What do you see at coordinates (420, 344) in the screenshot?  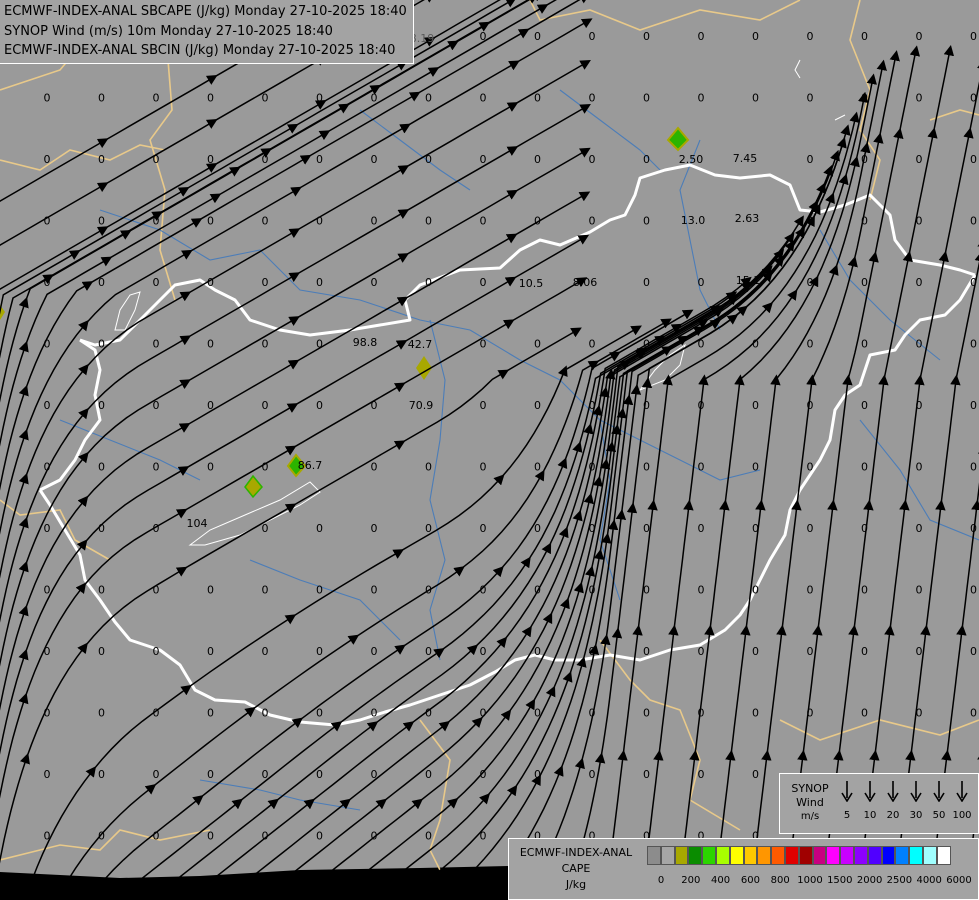 I see `cin-label: 42.7` at bounding box center [420, 344].